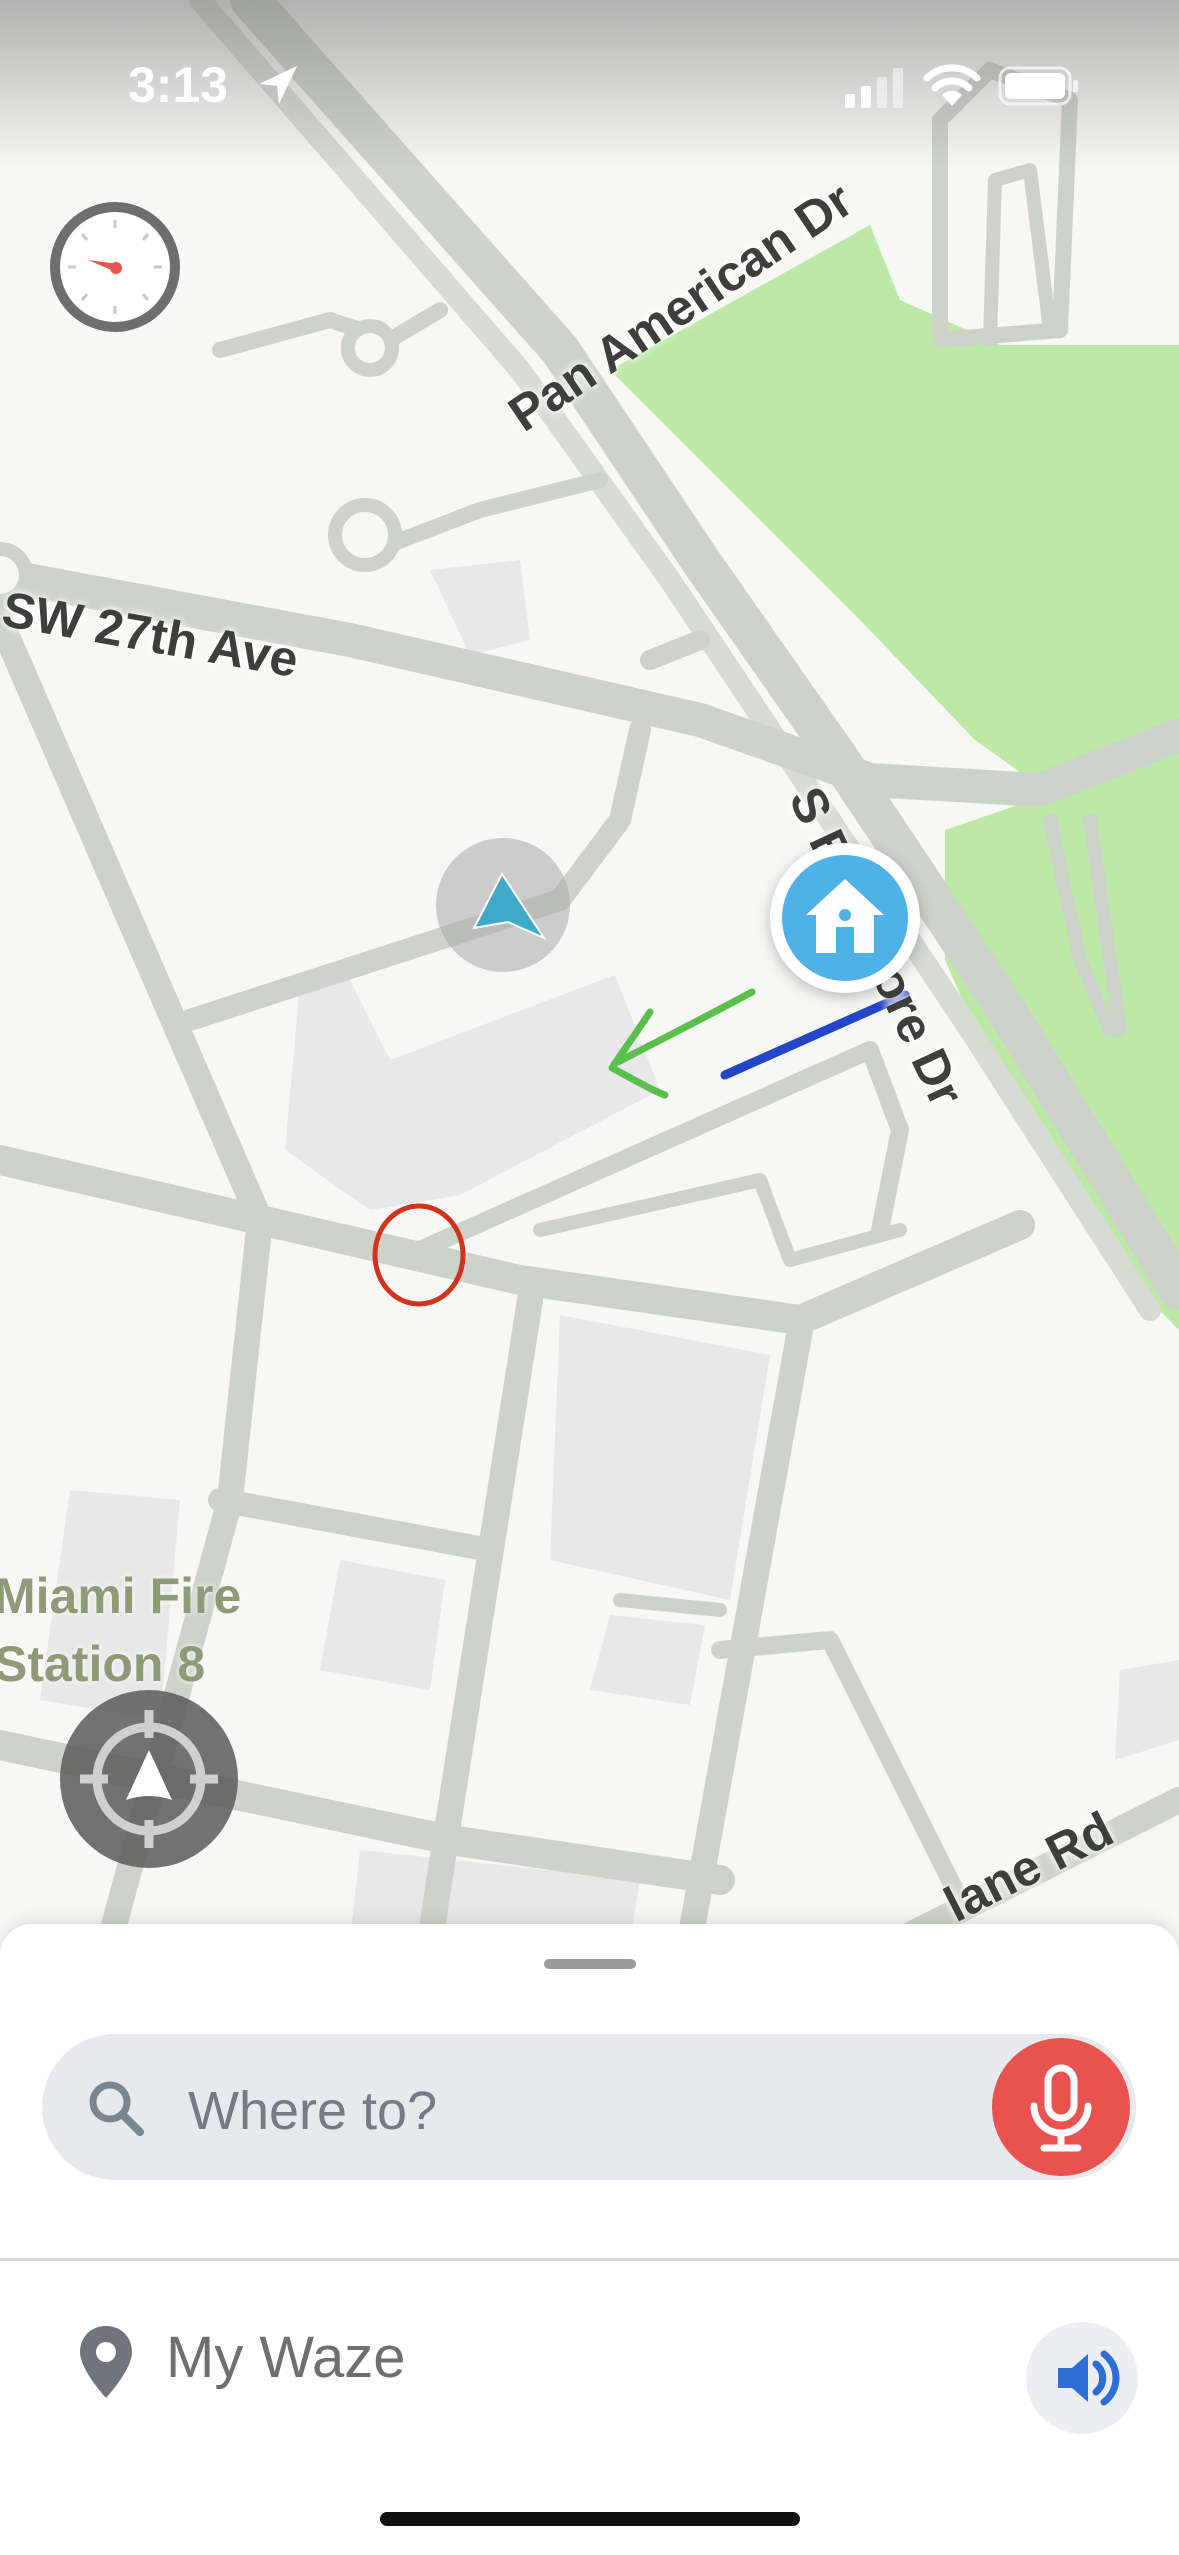  What do you see at coordinates (670, 1605) in the screenshot?
I see `road-side` at bounding box center [670, 1605].